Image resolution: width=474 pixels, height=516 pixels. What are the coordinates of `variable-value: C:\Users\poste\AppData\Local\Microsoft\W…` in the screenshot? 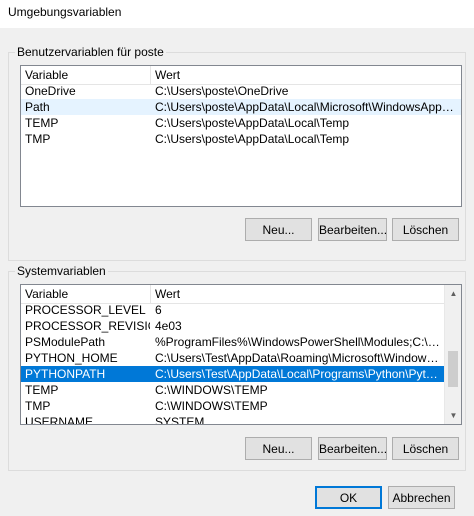 It's located at (307, 107).